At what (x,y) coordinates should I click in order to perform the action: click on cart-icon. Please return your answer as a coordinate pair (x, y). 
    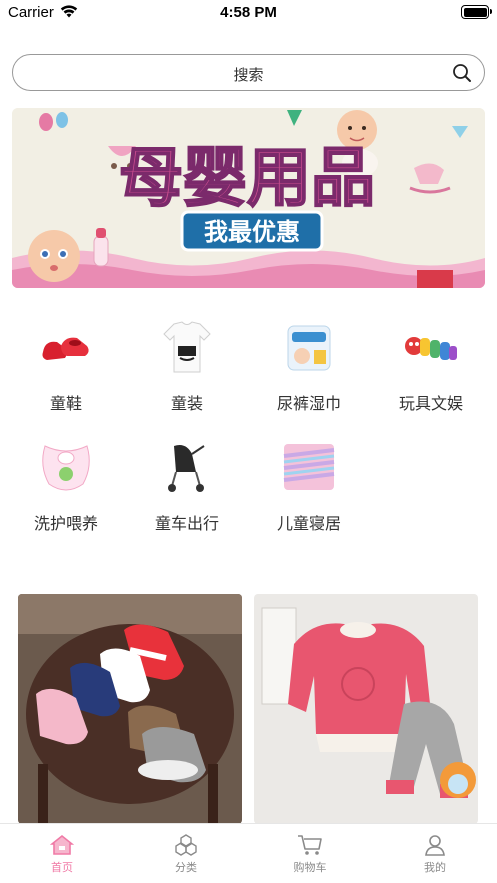
    Looking at the image, I should click on (310, 845).